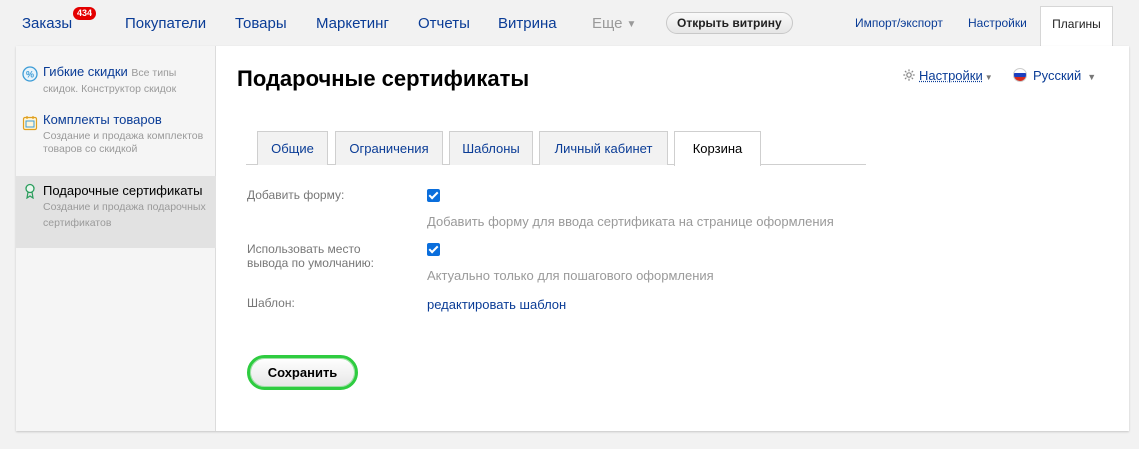  Describe the element at coordinates (527, 23) in the screenshot. I see `nav-storefront: Витрина` at that location.